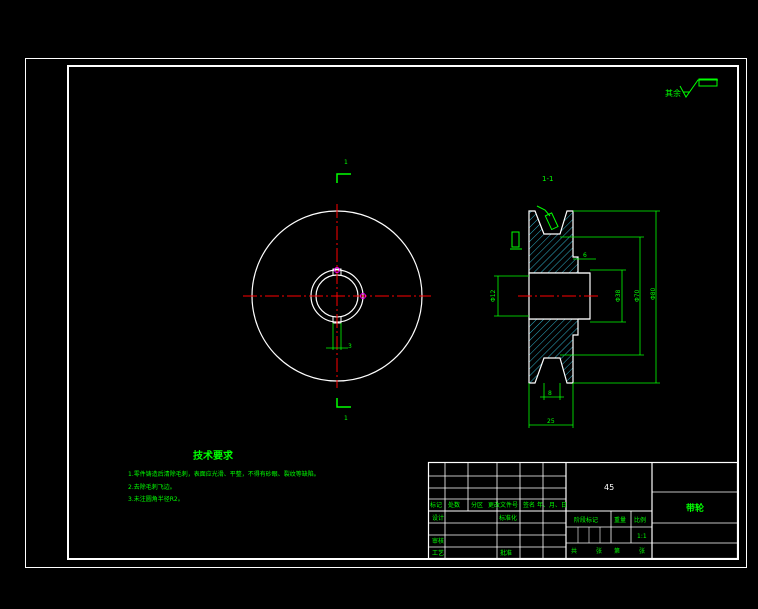 This screenshot has width=758, height=609. Describe the element at coordinates (152, 487) in the screenshot. I see `tech-item-2: 2.去除毛刺飞边。` at that location.